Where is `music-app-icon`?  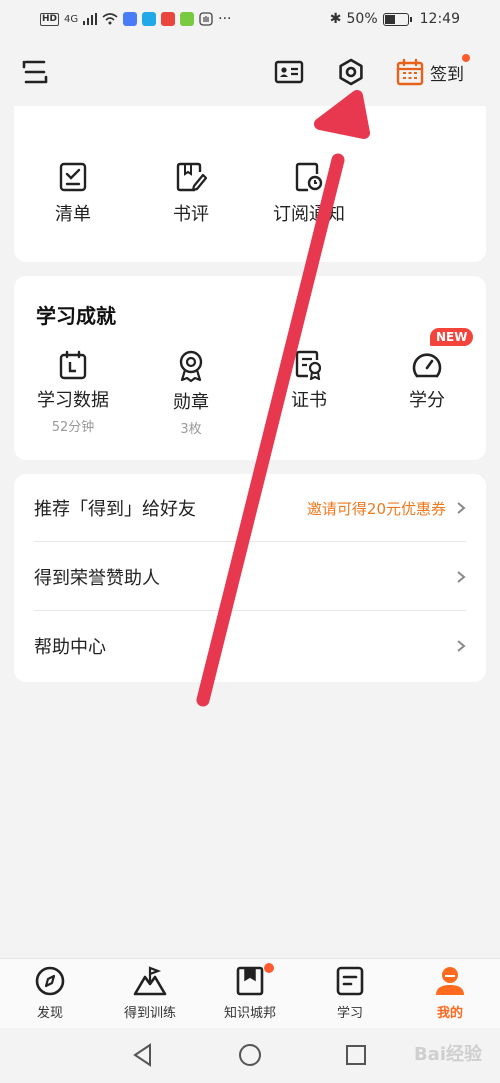
music-app-icon is located at coordinates (130, 19).